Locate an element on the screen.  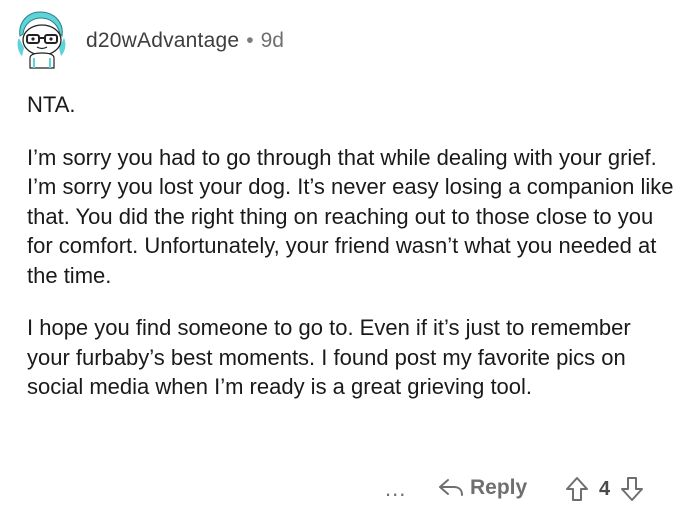
comment-paragraph: NTA. is located at coordinates (51, 104).